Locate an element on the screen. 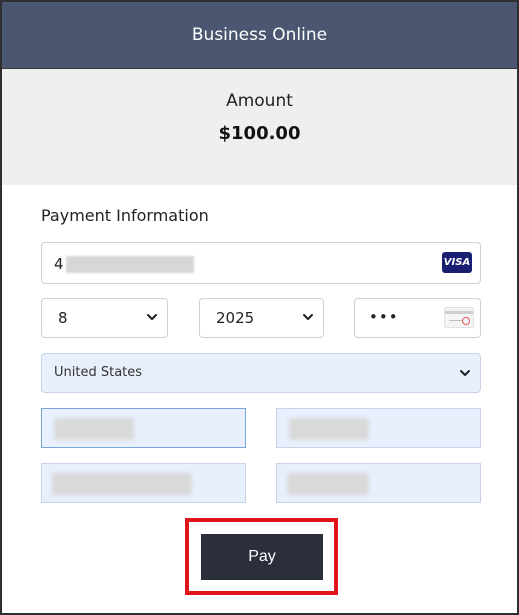 The image size is (519, 615). expiry-month-select: 8 is located at coordinates (104, 318).